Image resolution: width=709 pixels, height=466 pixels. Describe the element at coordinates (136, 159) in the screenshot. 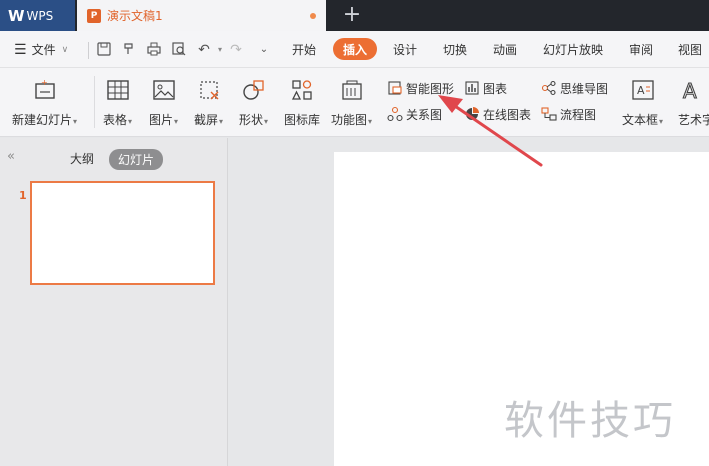

I see `tab-slides: 幻灯片` at that location.